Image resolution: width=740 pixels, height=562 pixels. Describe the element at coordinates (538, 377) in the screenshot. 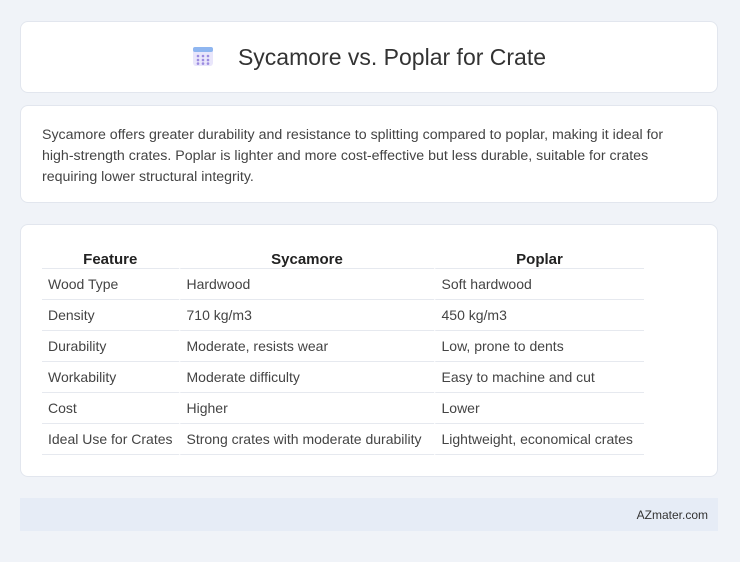

I see `table-cell-poplar: Easy to machine and cut` at that location.